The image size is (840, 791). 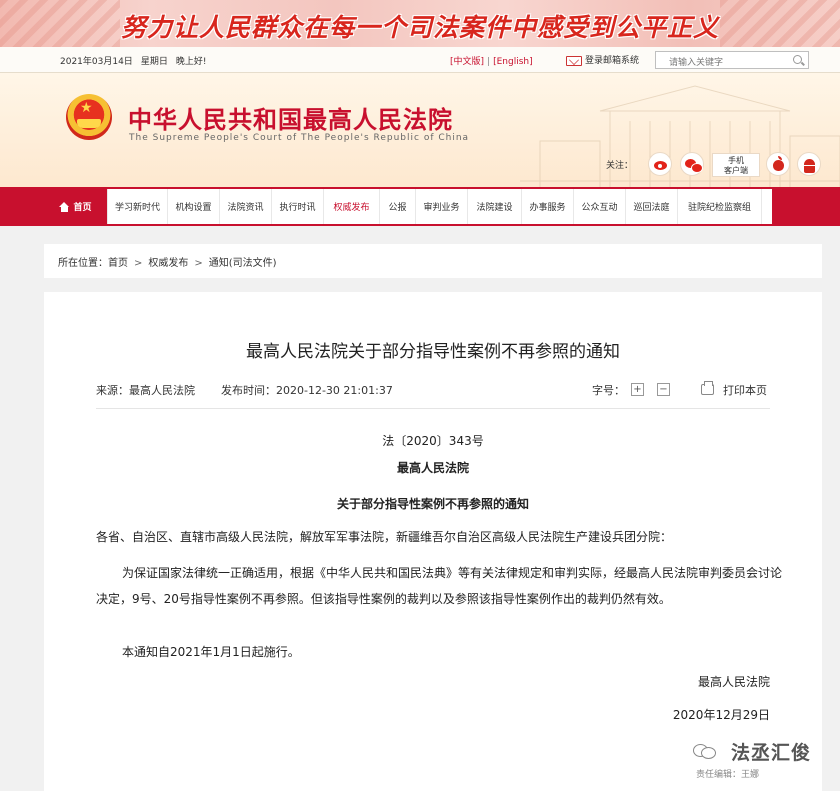 I want to click on document-number: 法〔2020〕343号, so click(x=433, y=441).